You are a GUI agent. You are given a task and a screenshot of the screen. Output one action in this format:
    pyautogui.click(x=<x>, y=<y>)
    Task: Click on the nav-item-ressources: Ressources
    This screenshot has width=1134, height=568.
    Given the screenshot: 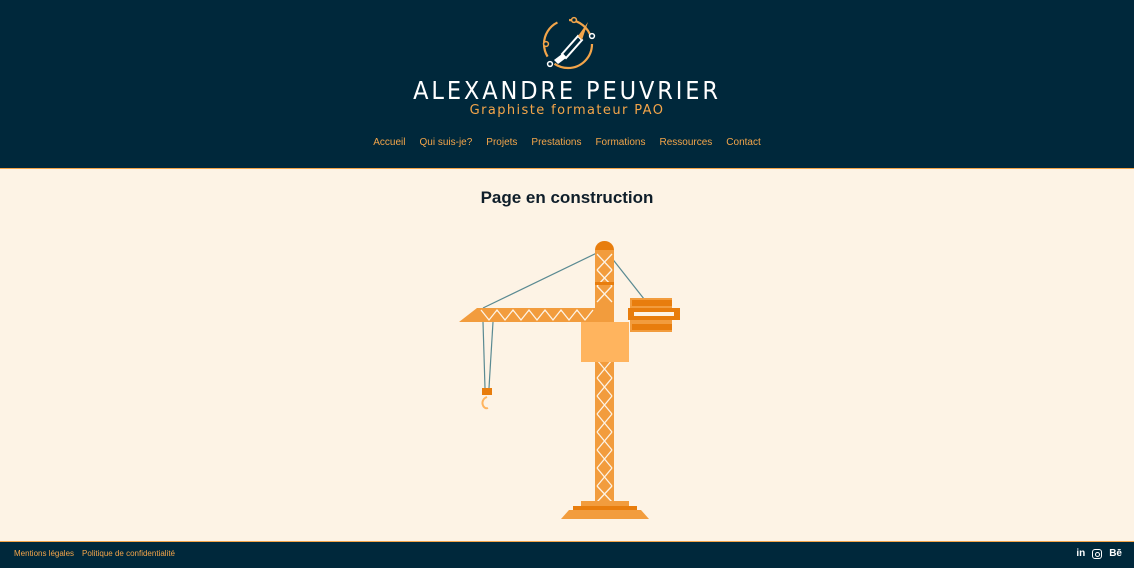 What is the action you would take?
    pyautogui.click(x=685, y=142)
    